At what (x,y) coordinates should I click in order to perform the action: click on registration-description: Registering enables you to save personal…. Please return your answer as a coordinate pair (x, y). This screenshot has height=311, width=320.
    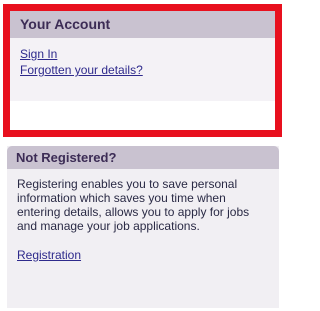
    Looking at the image, I should click on (133, 205).